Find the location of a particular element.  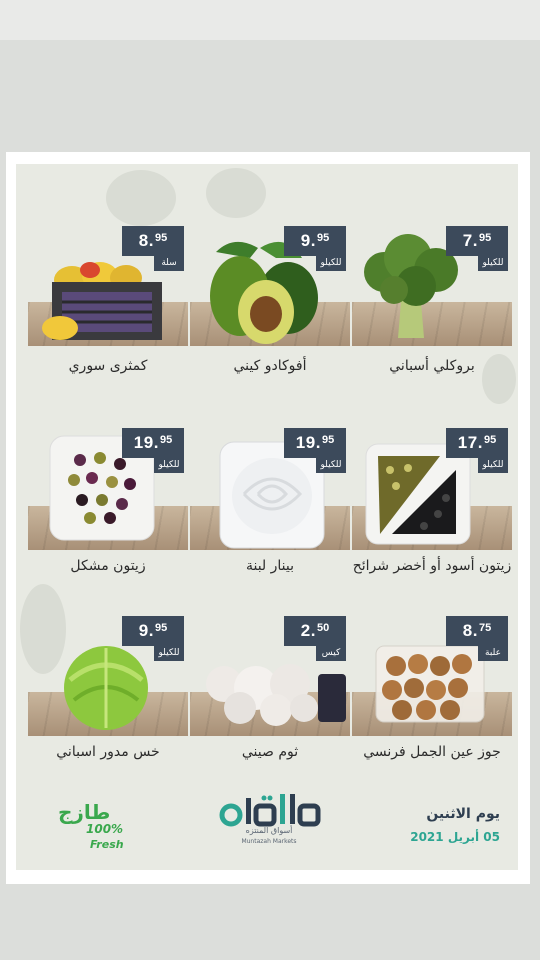

product-card: 8.75 علبة جوز عين الجمل فرنسي is located at coordinates (432, 659).